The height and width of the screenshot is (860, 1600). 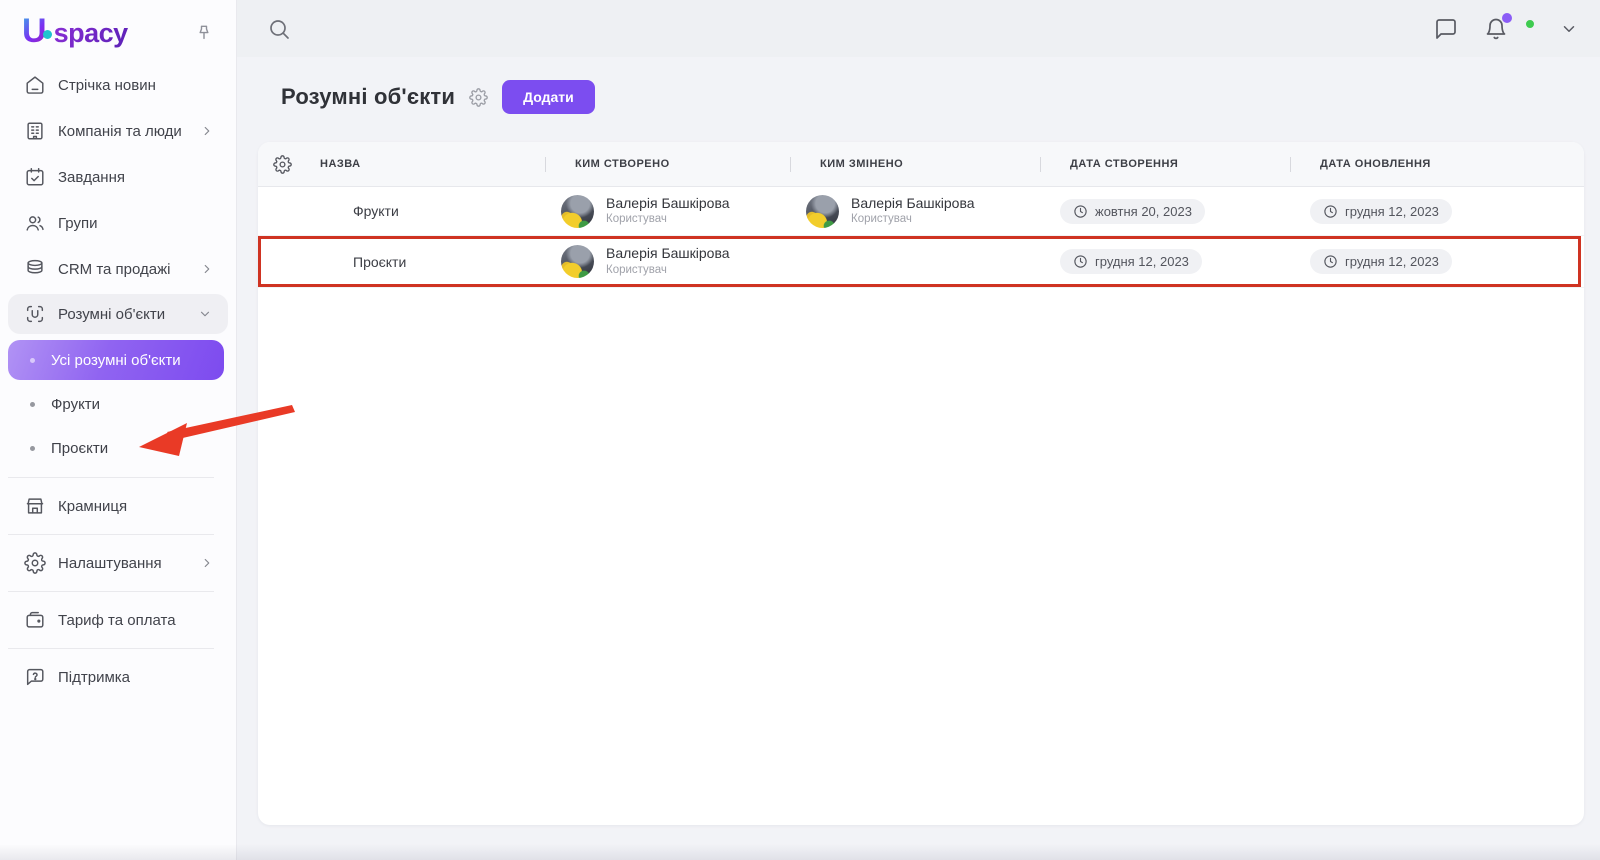 I want to click on sidebar-subitem-fruits: Фрукти, so click(x=118, y=404).